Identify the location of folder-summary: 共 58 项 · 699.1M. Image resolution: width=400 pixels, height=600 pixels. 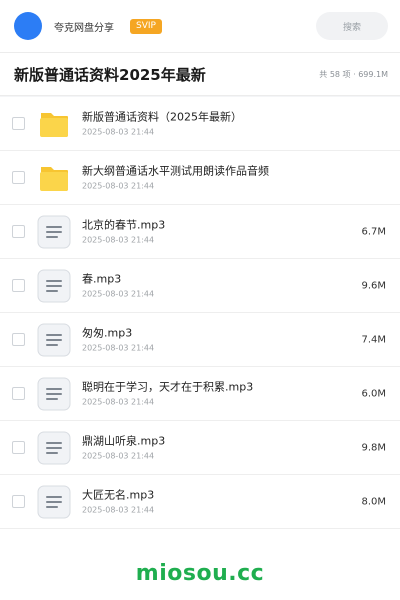
(353, 74).